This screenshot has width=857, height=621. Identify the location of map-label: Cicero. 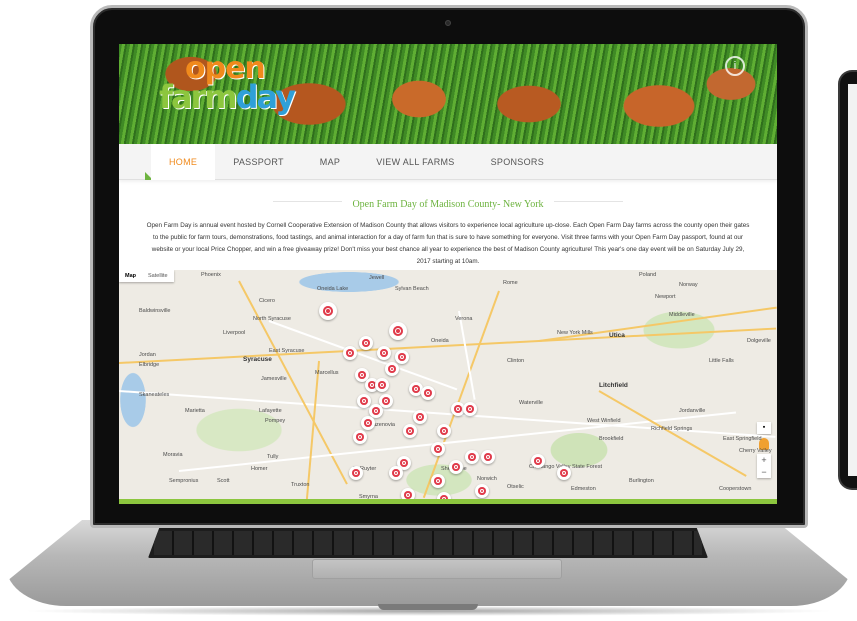
(267, 301).